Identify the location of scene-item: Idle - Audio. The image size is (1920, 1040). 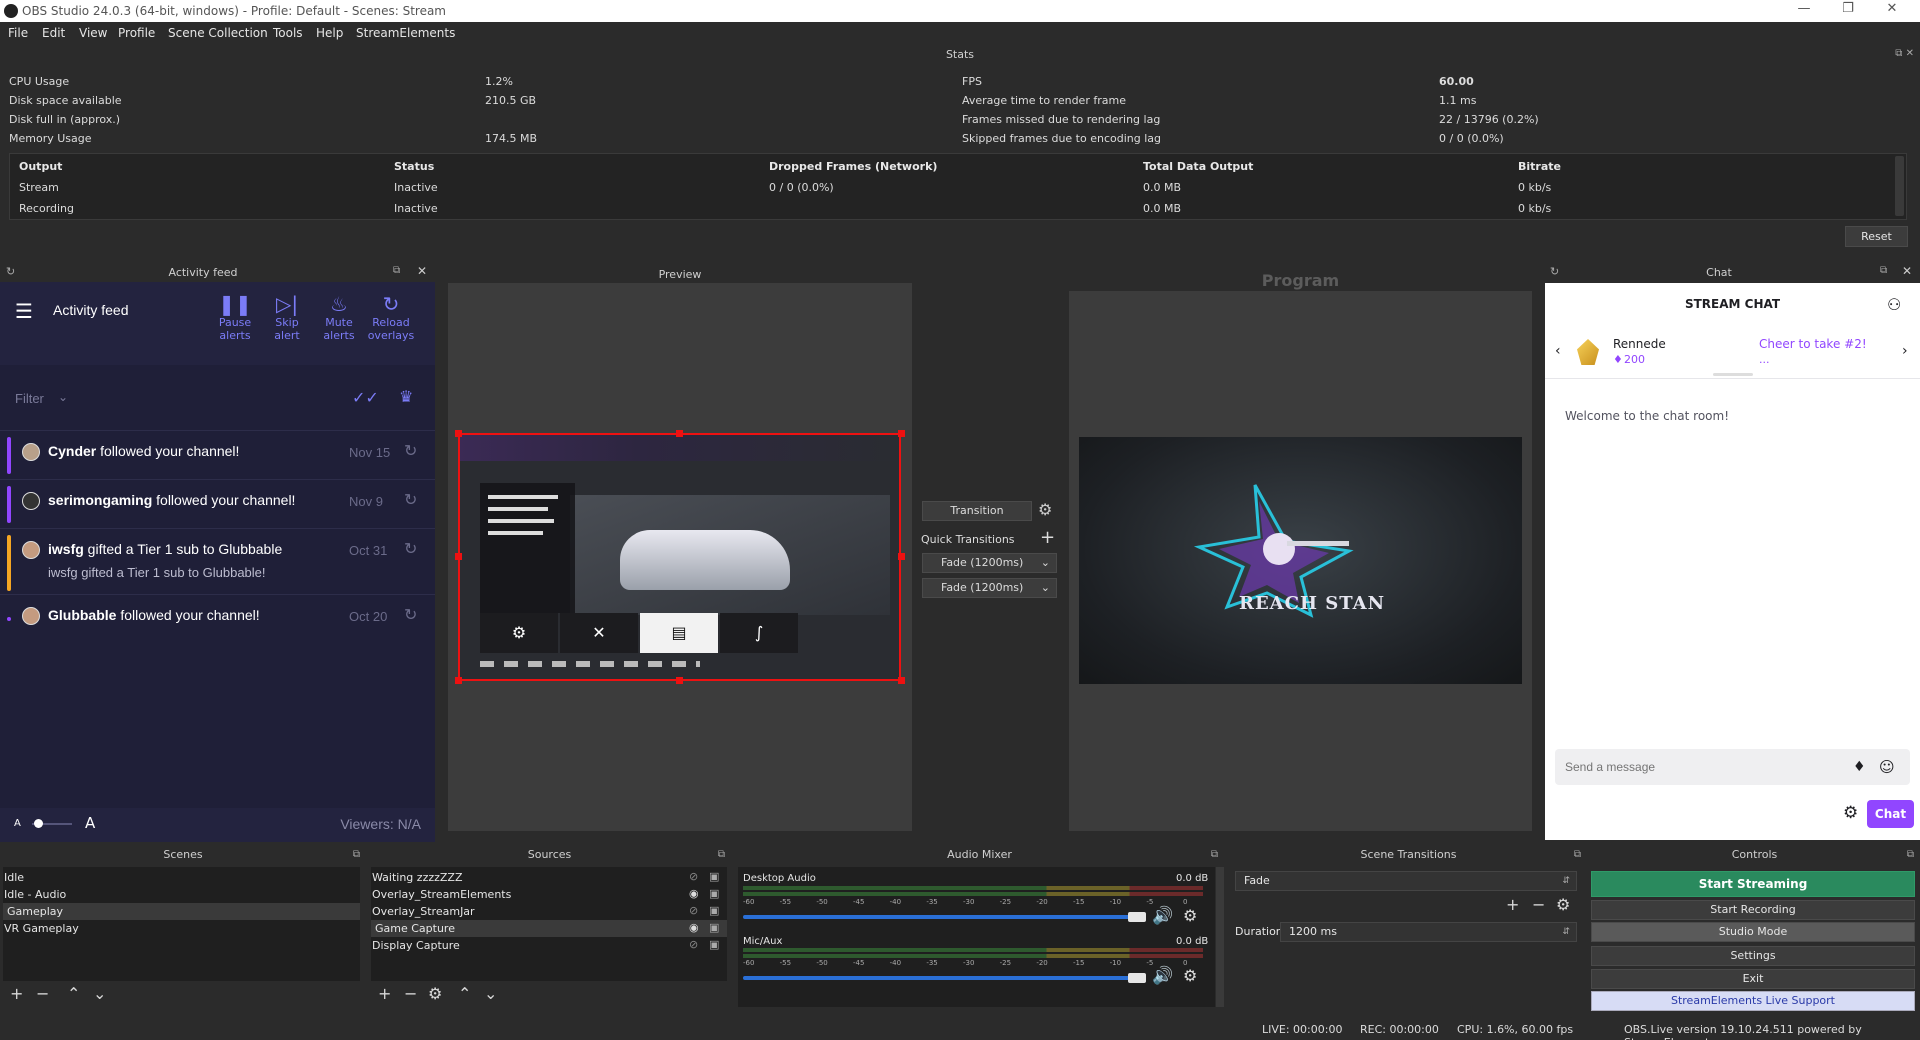
(35, 894).